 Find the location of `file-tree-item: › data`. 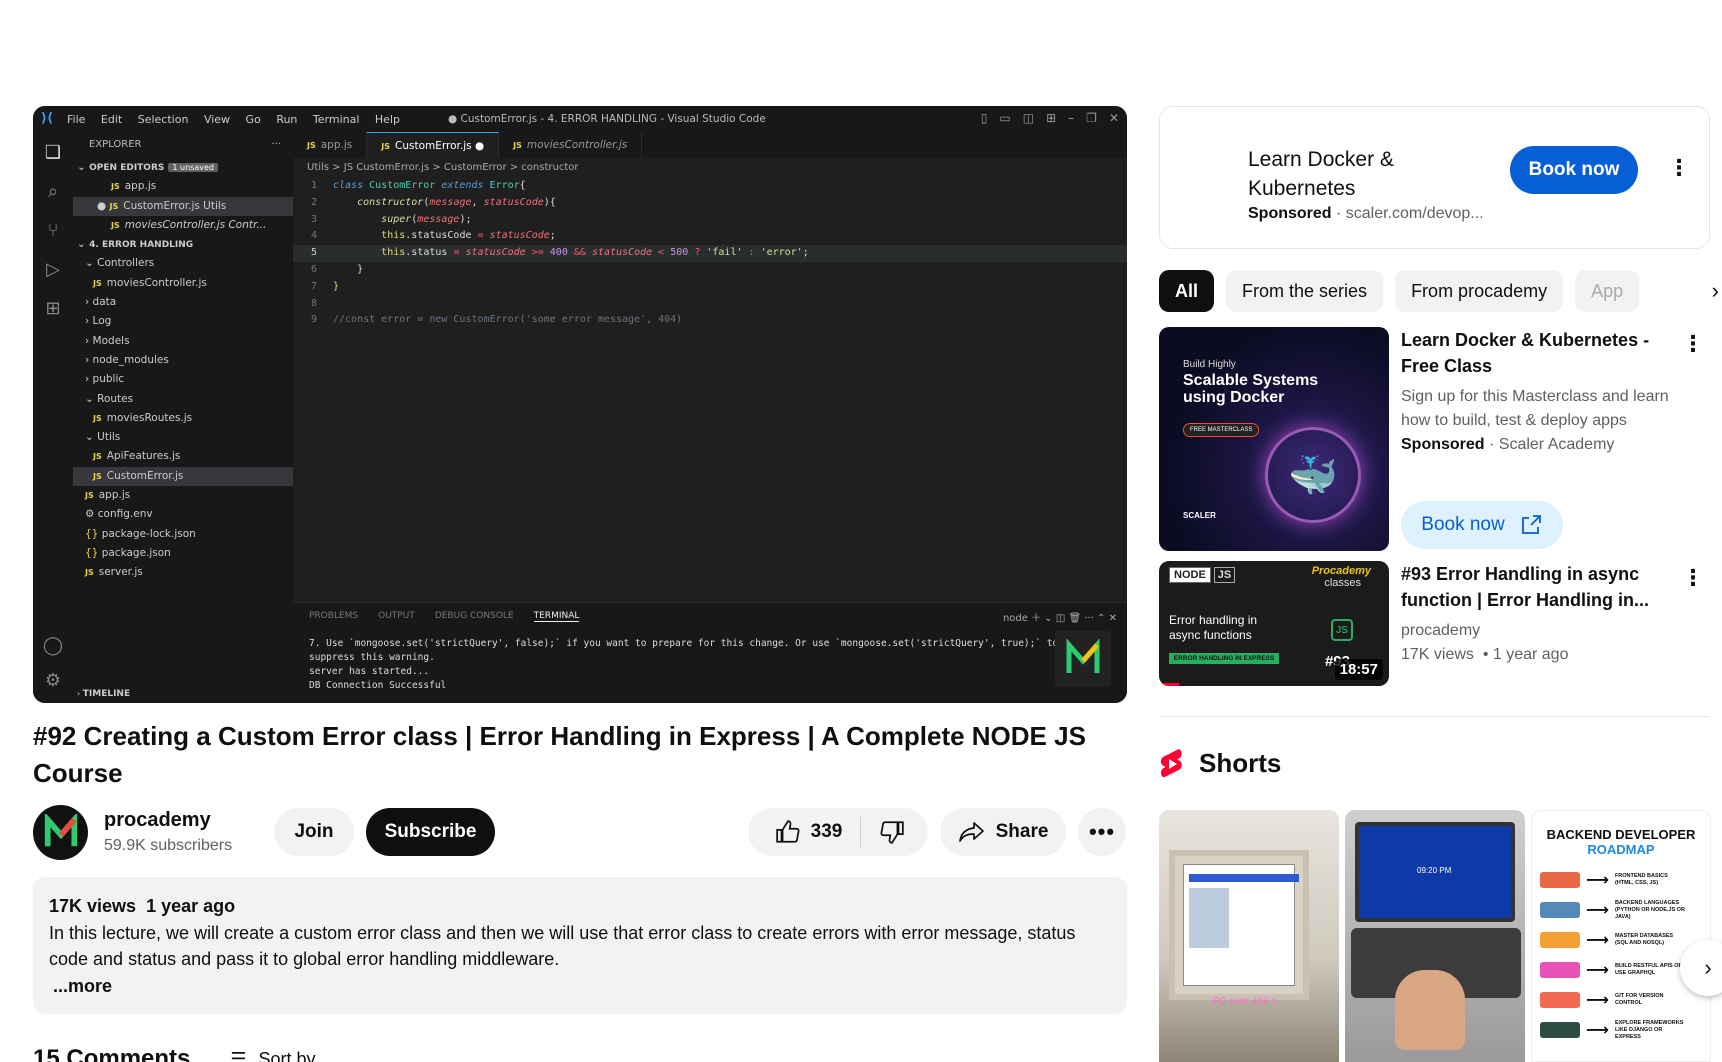

file-tree-item: › data is located at coordinates (183, 302).